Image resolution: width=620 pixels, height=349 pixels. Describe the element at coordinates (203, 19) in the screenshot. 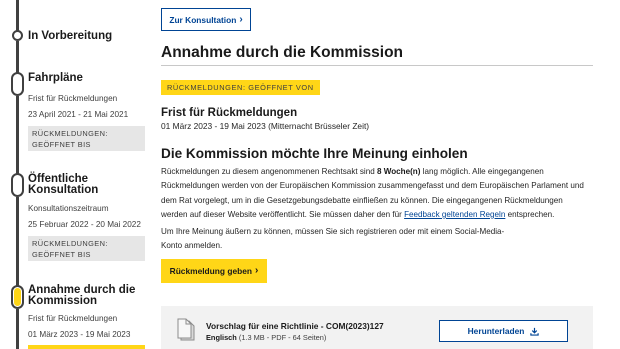

I see `back-button-label: Zur Konsultation` at that location.